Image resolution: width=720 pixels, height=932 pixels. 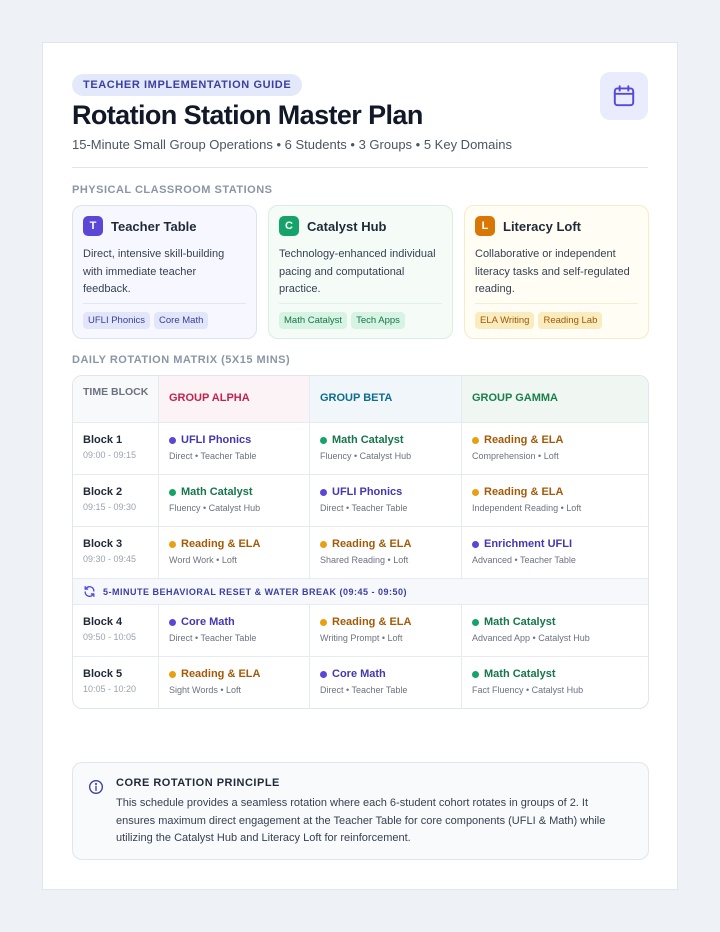 I want to click on activity-detail: Writing Prompt • Loft, so click(x=361, y=638).